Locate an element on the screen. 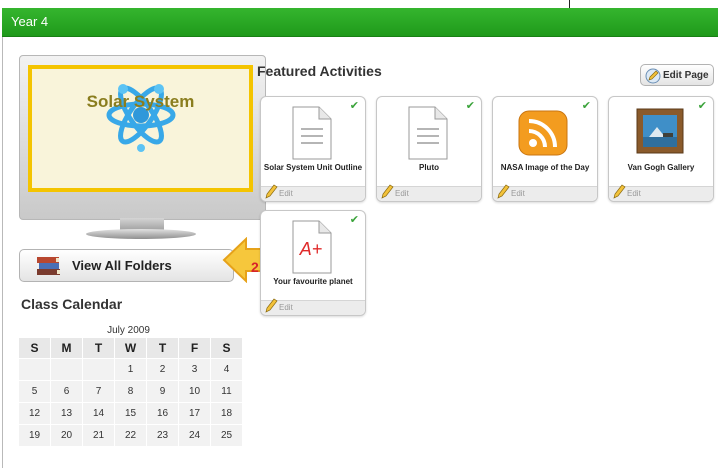 Image resolution: width=718 pixels, height=468 pixels. course-title: Solar System is located at coordinates (140, 101).